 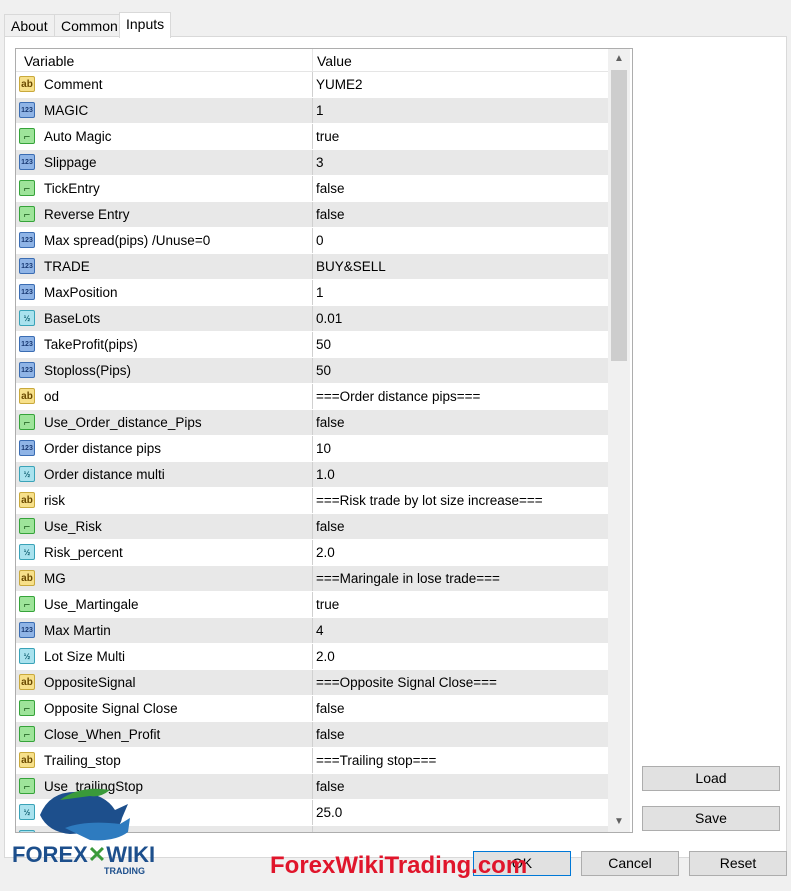 What do you see at coordinates (312, 371) in the screenshot?
I see `table-row: 123 Stoploss(Pips) 50` at bounding box center [312, 371].